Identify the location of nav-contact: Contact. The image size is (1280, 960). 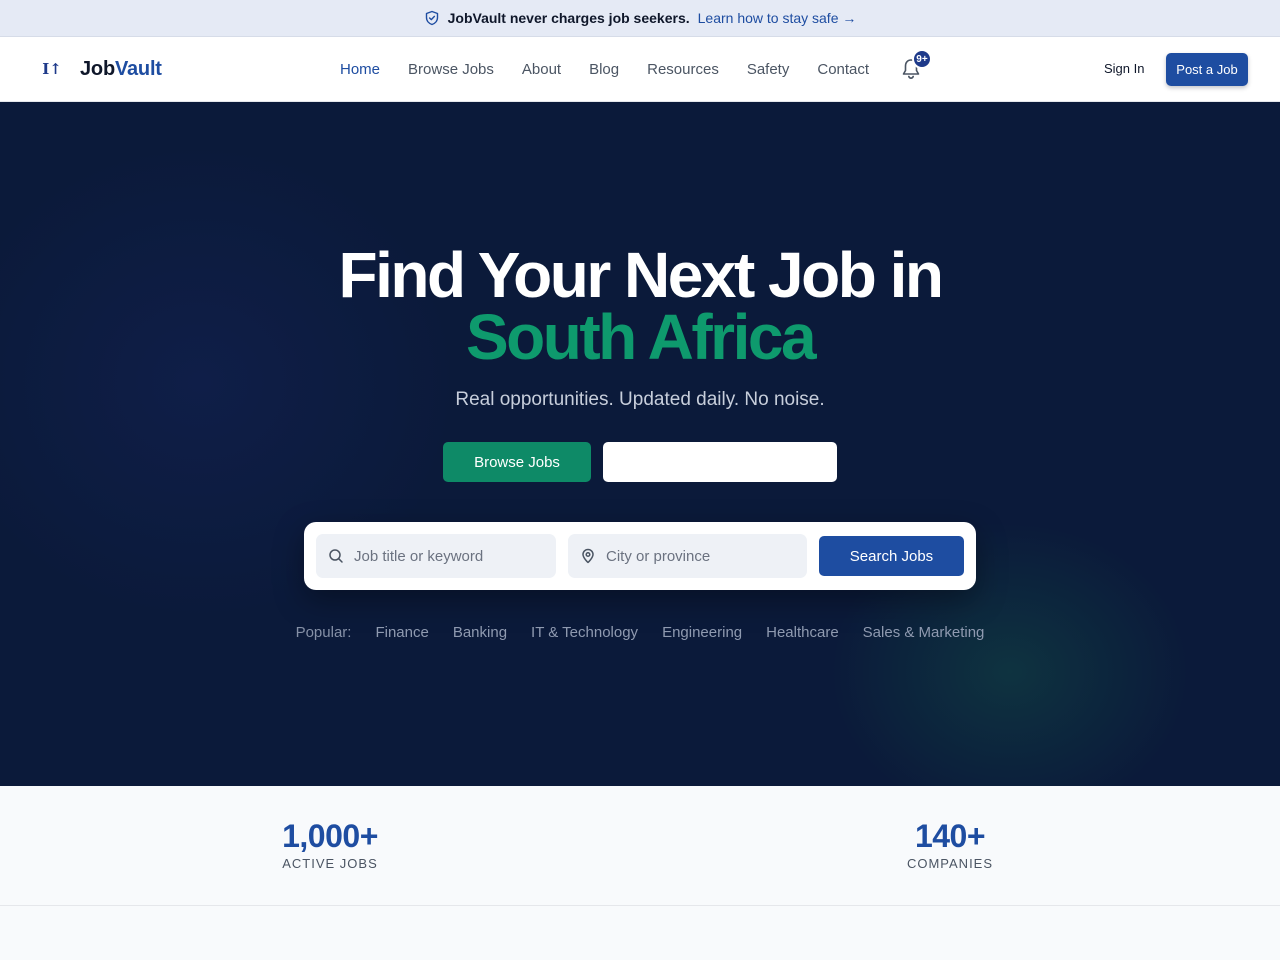
(843, 69).